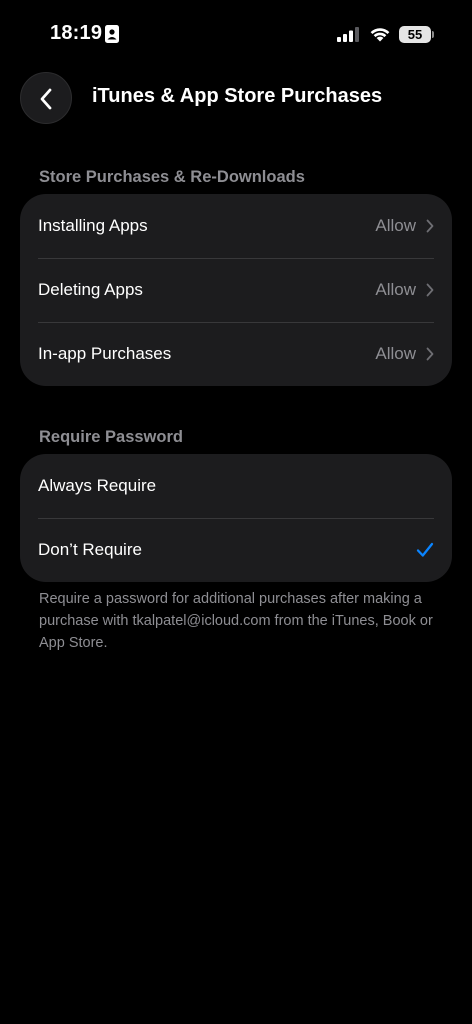 The image size is (472, 1024). What do you see at coordinates (236, 226) in the screenshot?
I see `installing-apps-row: Installing Apps Allow` at bounding box center [236, 226].